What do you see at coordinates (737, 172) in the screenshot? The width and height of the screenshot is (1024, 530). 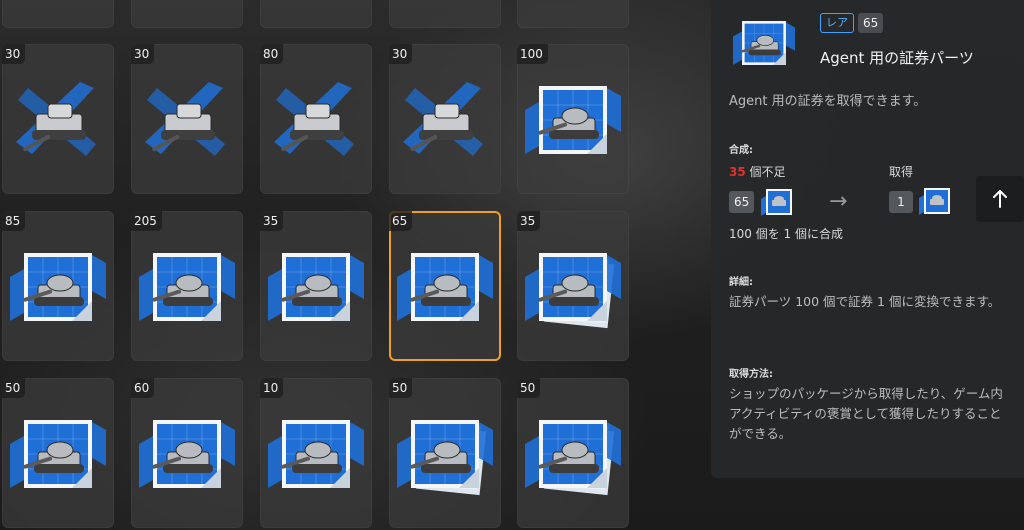 I see `shortage-count: 35` at bounding box center [737, 172].